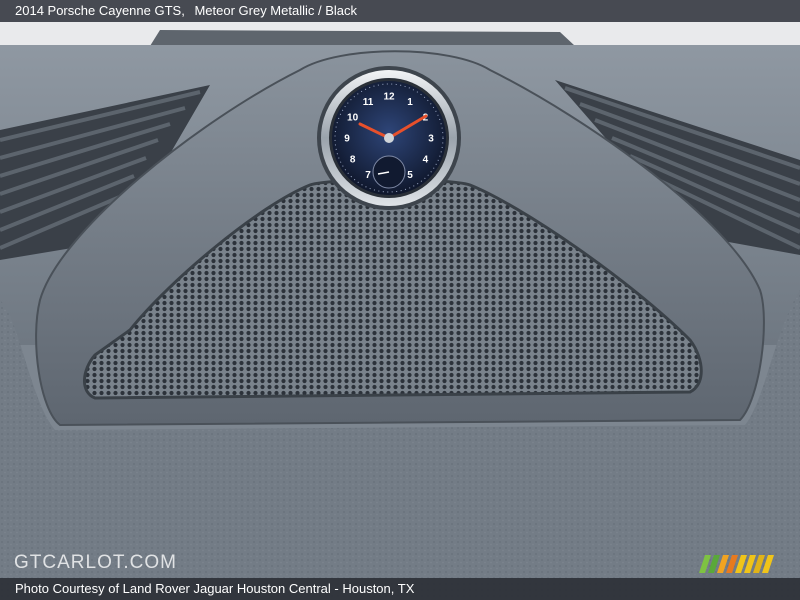  Describe the element at coordinates (426, 160) in the screenshot. I see `clock-numeral: 4` at that location.